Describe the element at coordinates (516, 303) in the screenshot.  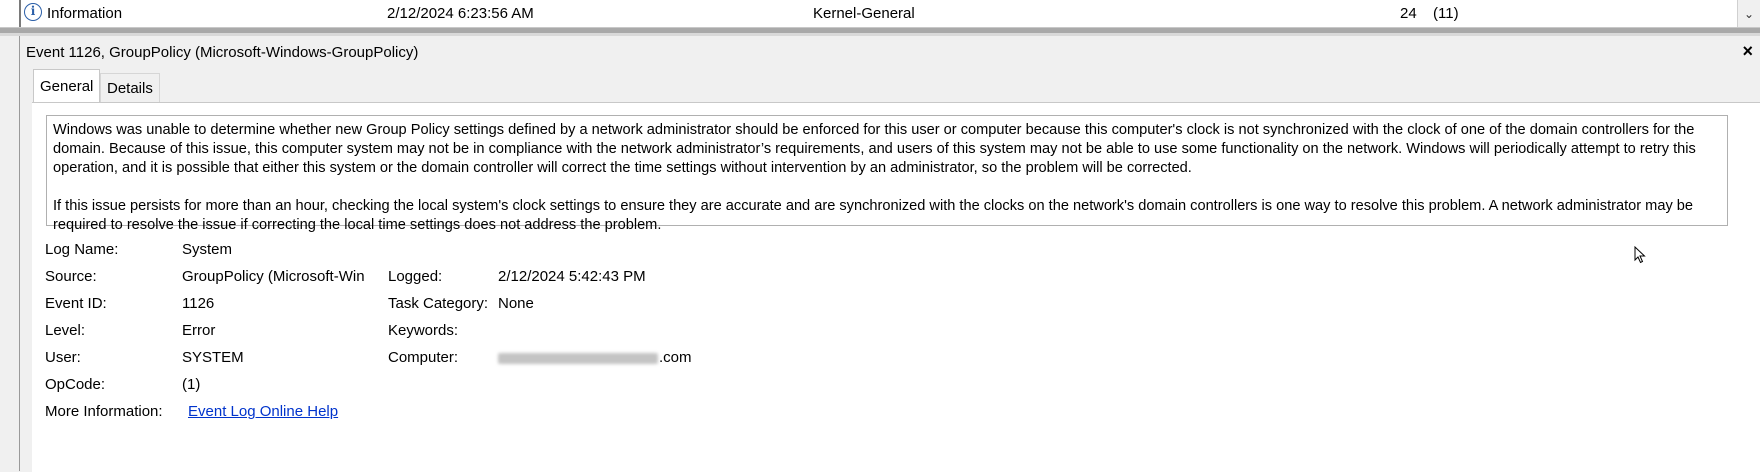
I see `task-category-value: None` at that location.